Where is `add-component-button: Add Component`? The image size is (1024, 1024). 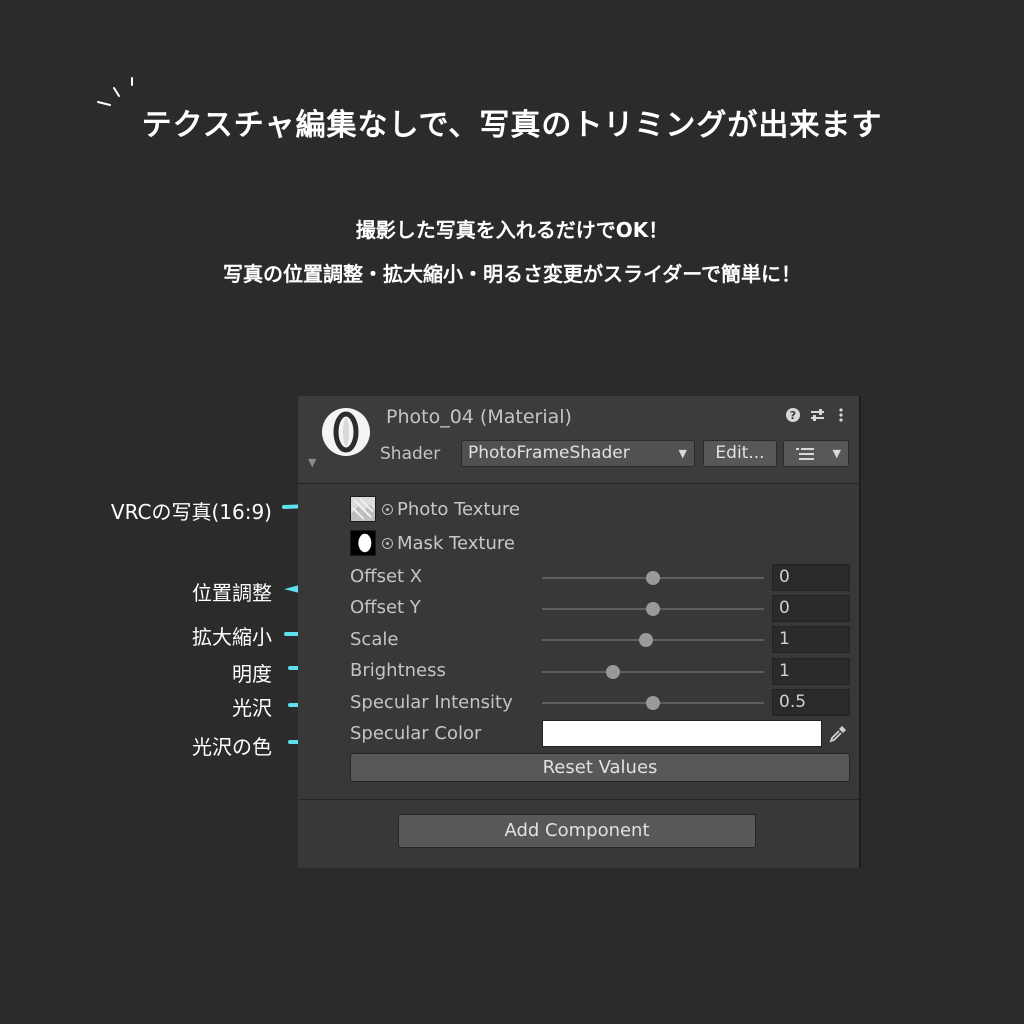
add-component-button: Add Component is located at coordinates (577, 831).